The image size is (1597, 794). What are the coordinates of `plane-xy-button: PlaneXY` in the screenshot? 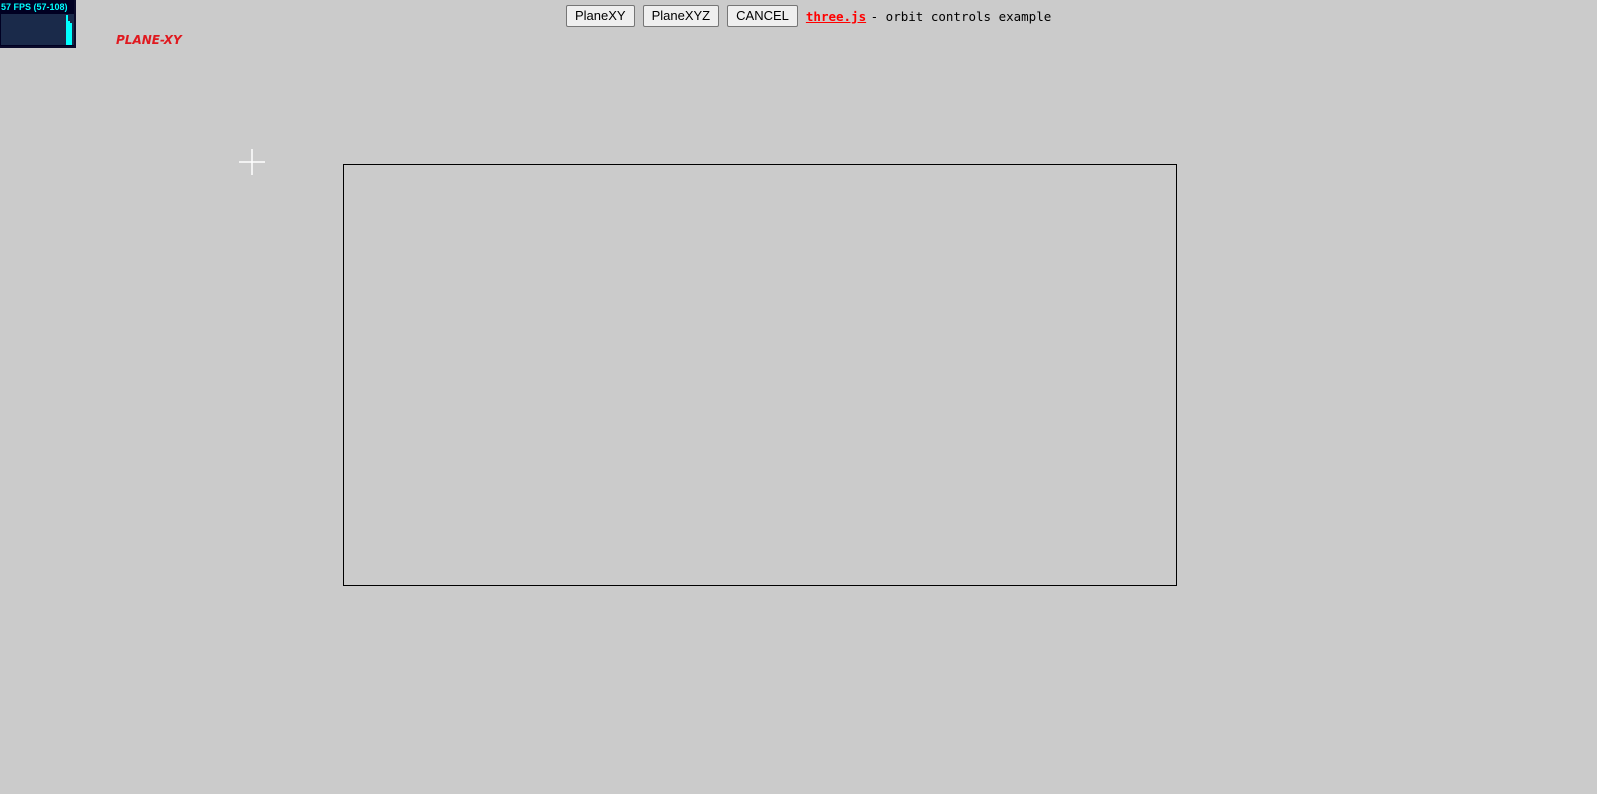 It's located at (600, 16).